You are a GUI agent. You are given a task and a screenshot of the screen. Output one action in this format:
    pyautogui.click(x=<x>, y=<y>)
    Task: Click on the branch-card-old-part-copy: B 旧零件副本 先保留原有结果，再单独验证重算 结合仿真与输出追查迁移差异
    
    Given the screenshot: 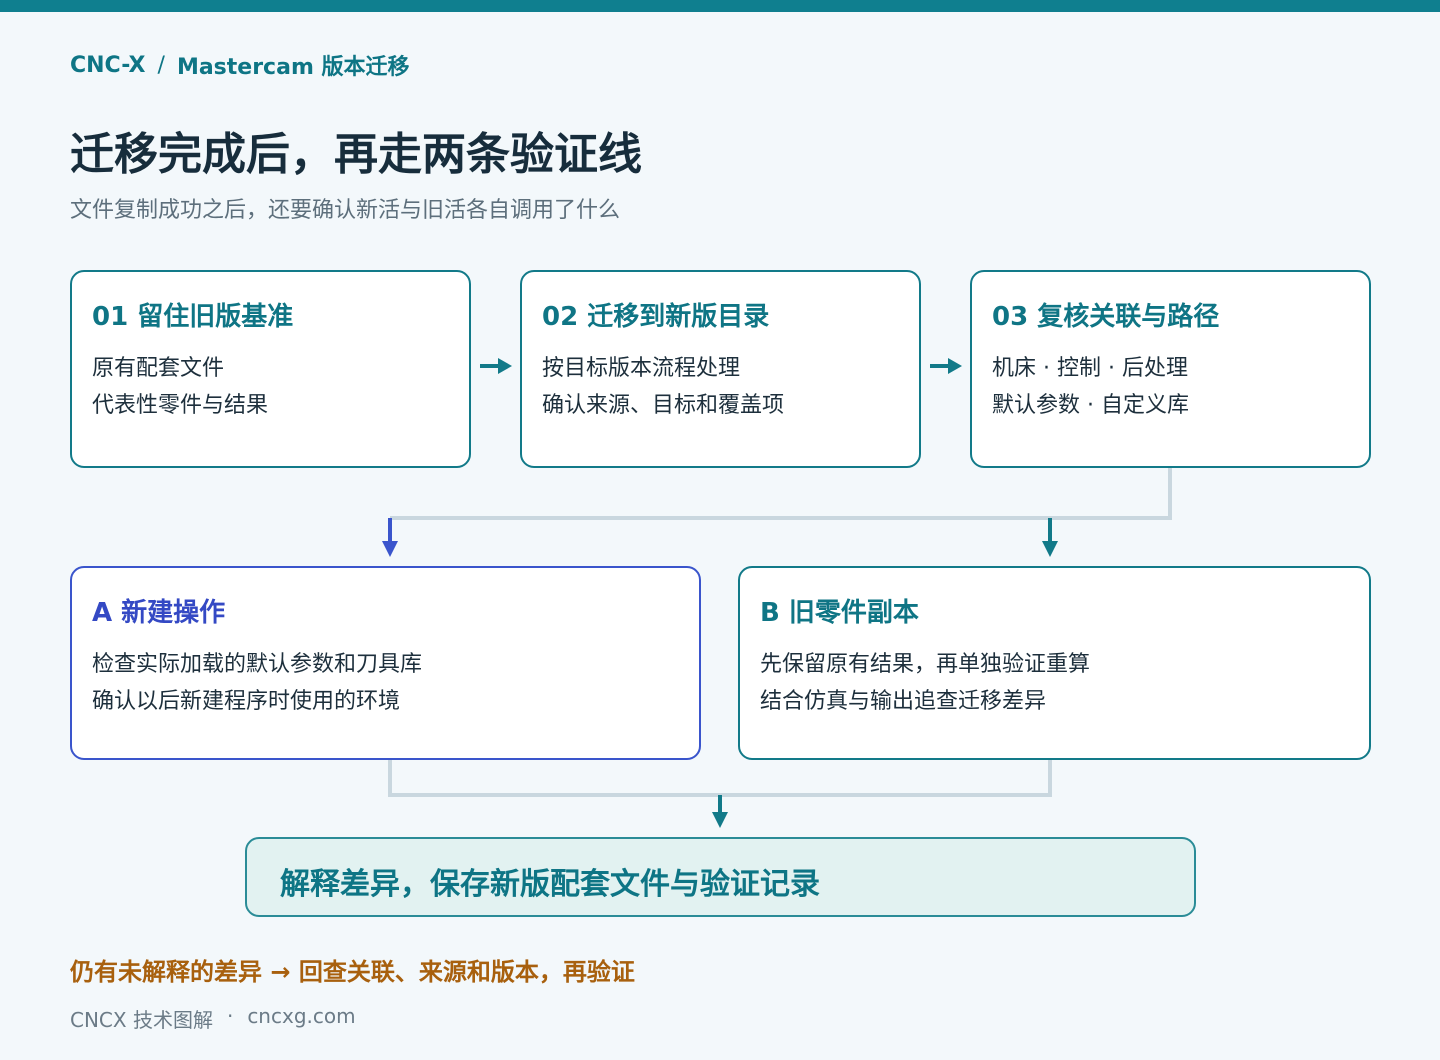 What is the action you would take?
    pyautogui.click(x=1054, y=663)
    